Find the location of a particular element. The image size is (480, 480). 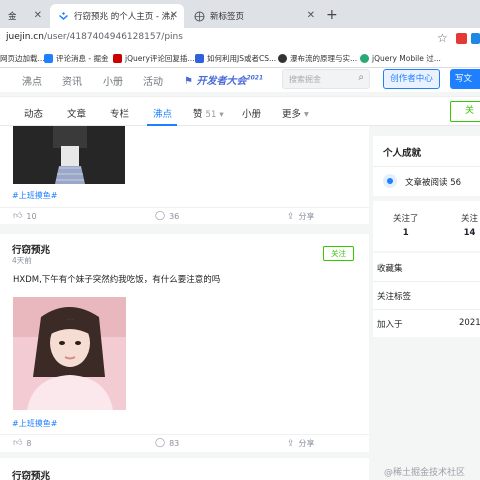

jquery-icon is located at coordinates (364, 58).